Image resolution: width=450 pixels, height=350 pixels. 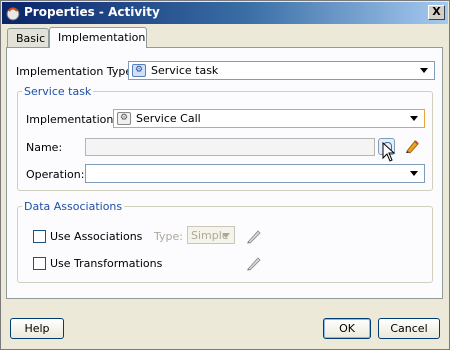 I want to click on title-bar: Properties - Activity X, so click(x=225, y=13).